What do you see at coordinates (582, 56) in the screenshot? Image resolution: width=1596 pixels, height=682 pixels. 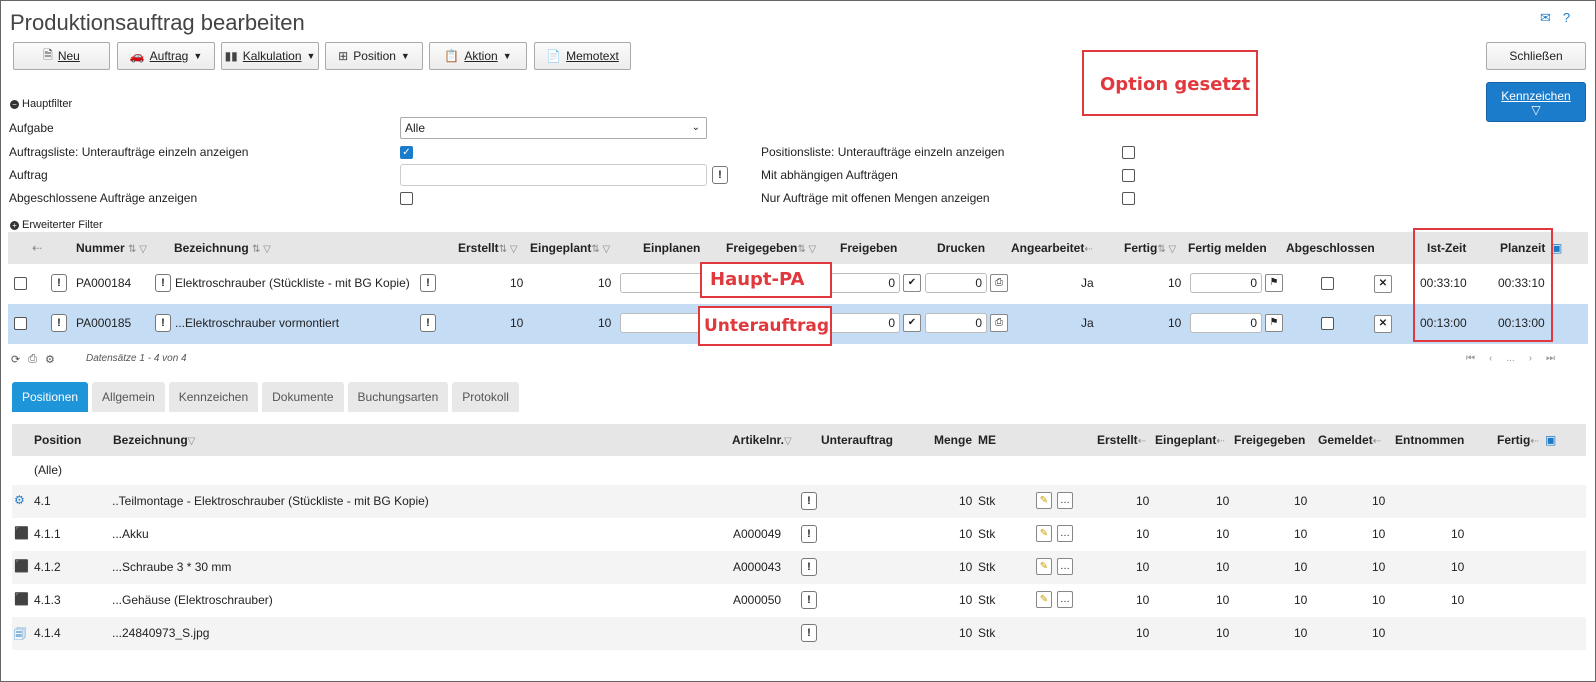 I see `memotext-button: 📄 Memotext` at bounding box center [582, 56].